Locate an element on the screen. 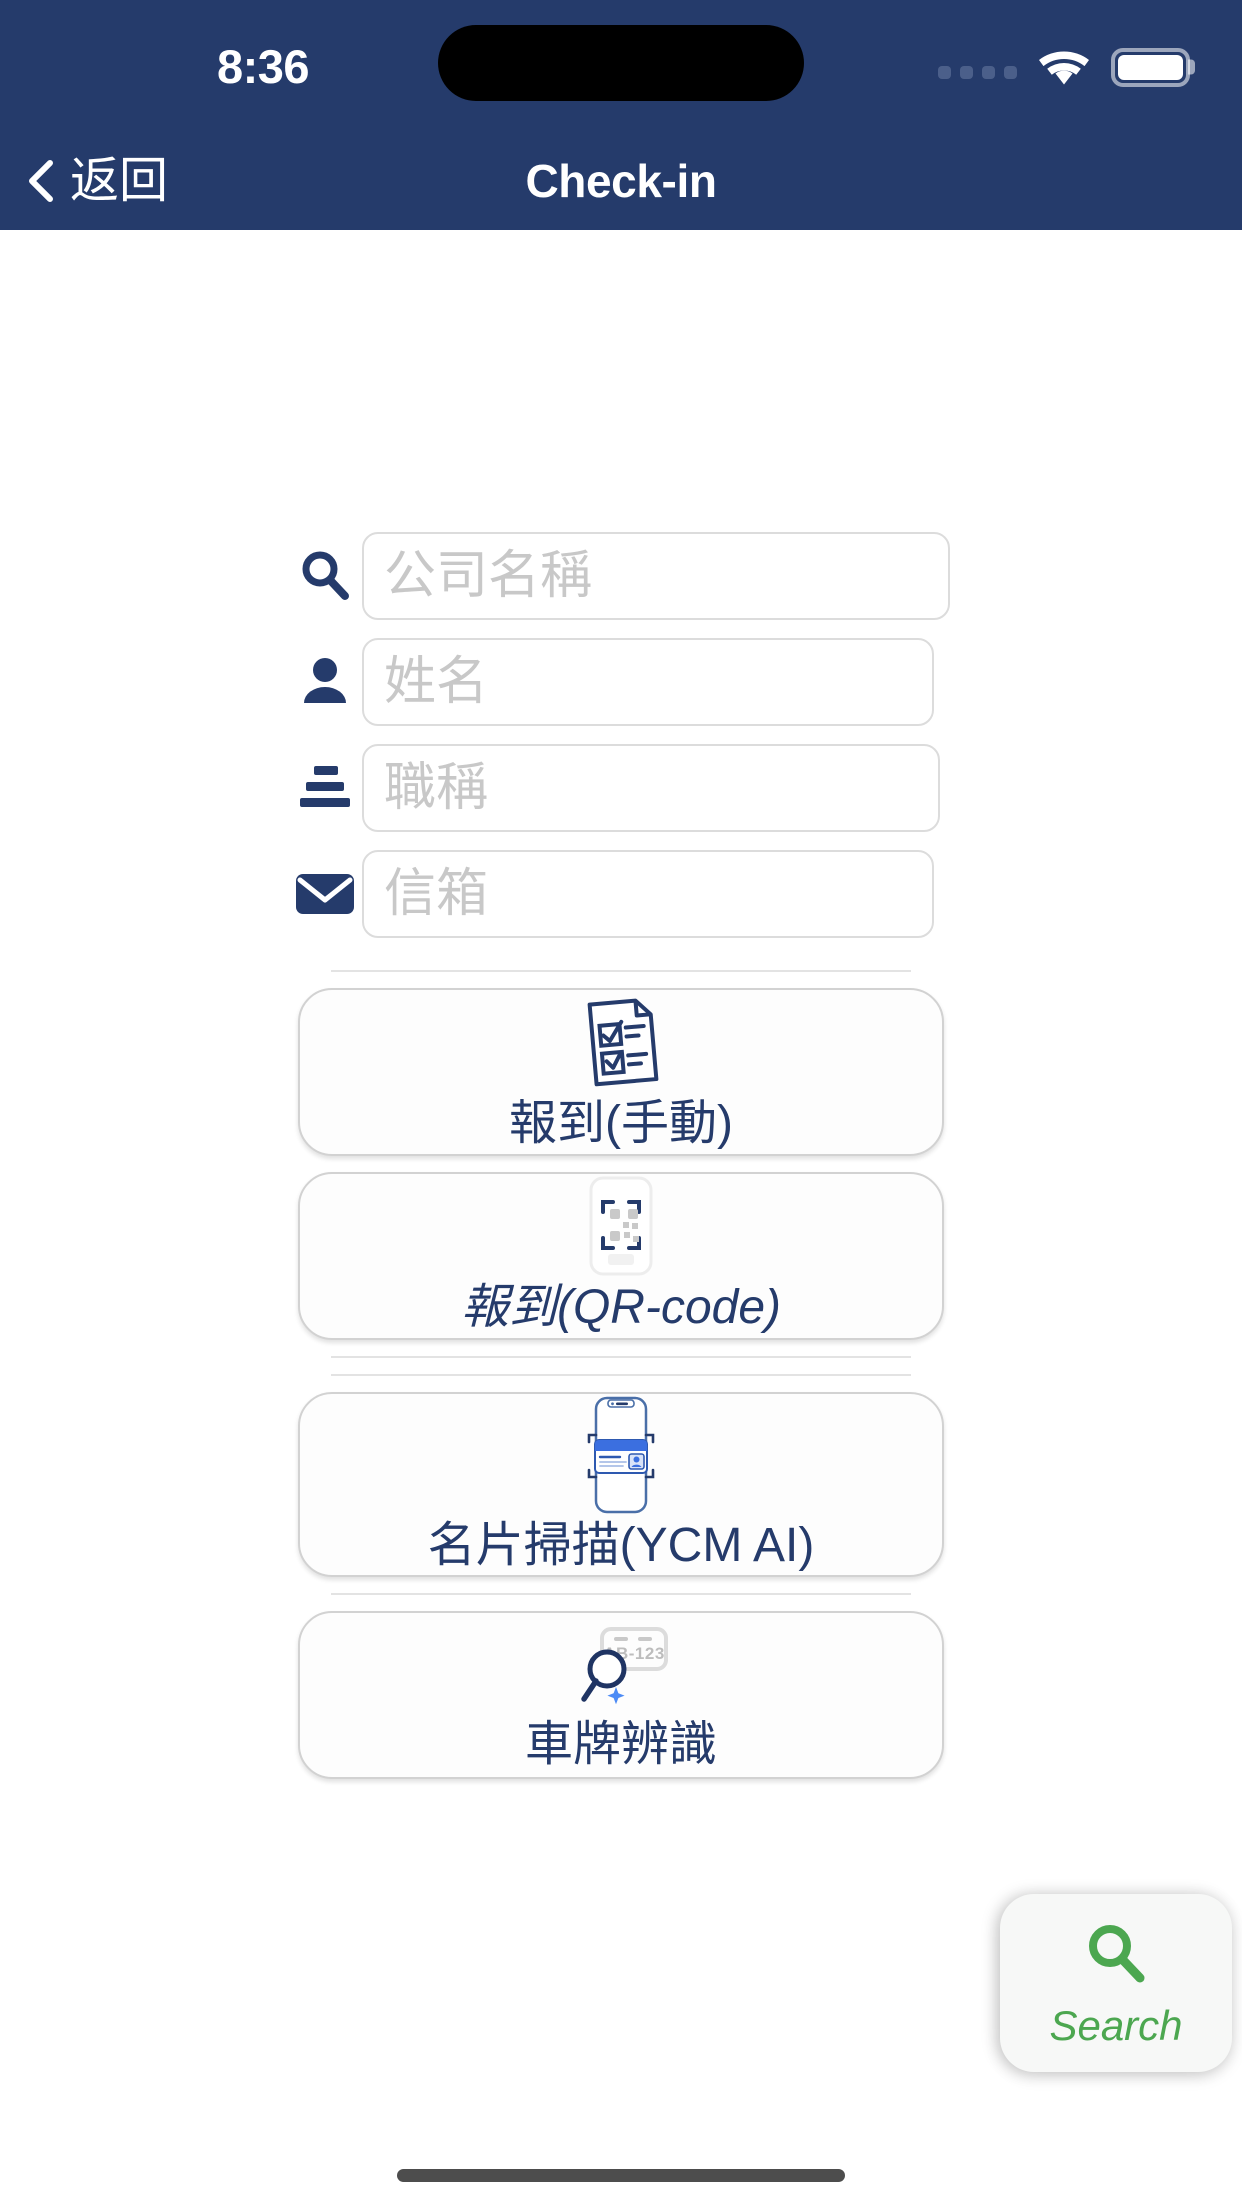 The image size is (1242, 2208). company-name-input: 公司名稱 is located at coordinates (656, 576).